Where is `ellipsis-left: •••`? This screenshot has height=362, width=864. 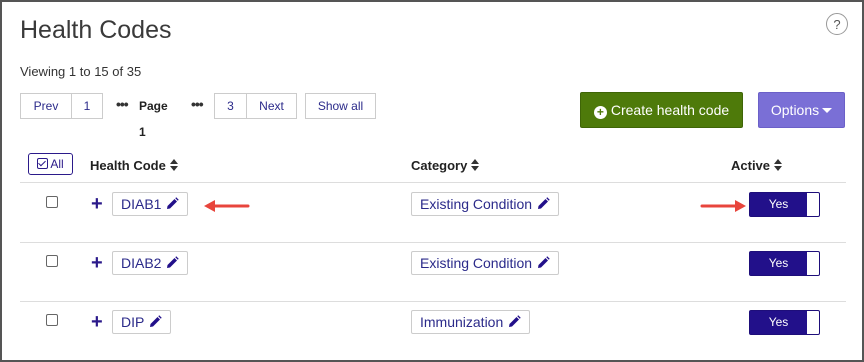 ellipsis-left: ••• is located at coordinates (122, 104).